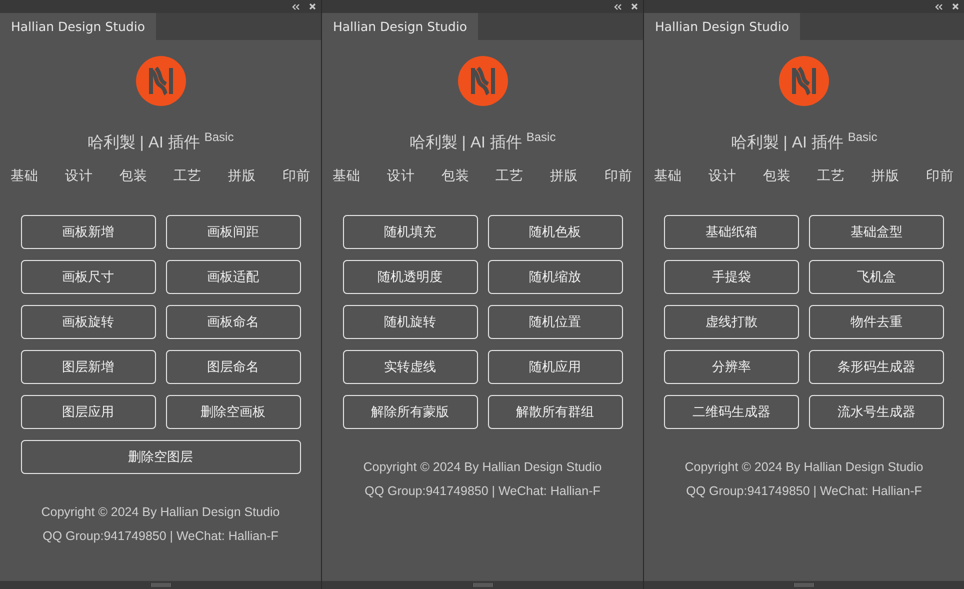 The width and height of the screenshot is (964, 589). Describe the element at coordinates (555, 412) in the screenshot. I see `action-button: 解散所有群组` at that location.